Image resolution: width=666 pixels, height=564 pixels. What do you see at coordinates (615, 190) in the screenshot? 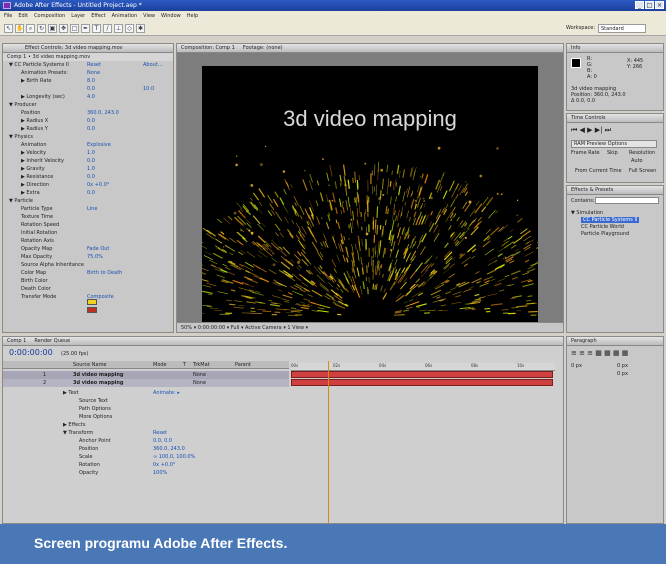
I see `effects-presets-tab: Effects & Presets` at bounding box center [615, 190].